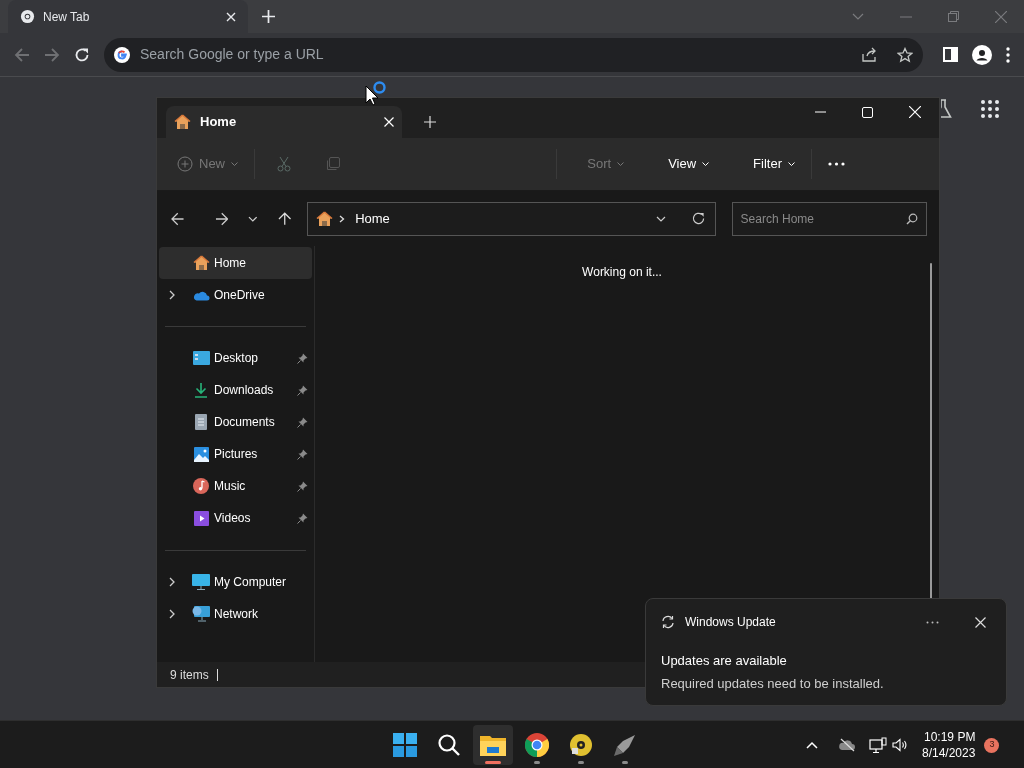  Describe the element at coordinates (869, 54) in the screenshot. I see `share-icon` at that location.